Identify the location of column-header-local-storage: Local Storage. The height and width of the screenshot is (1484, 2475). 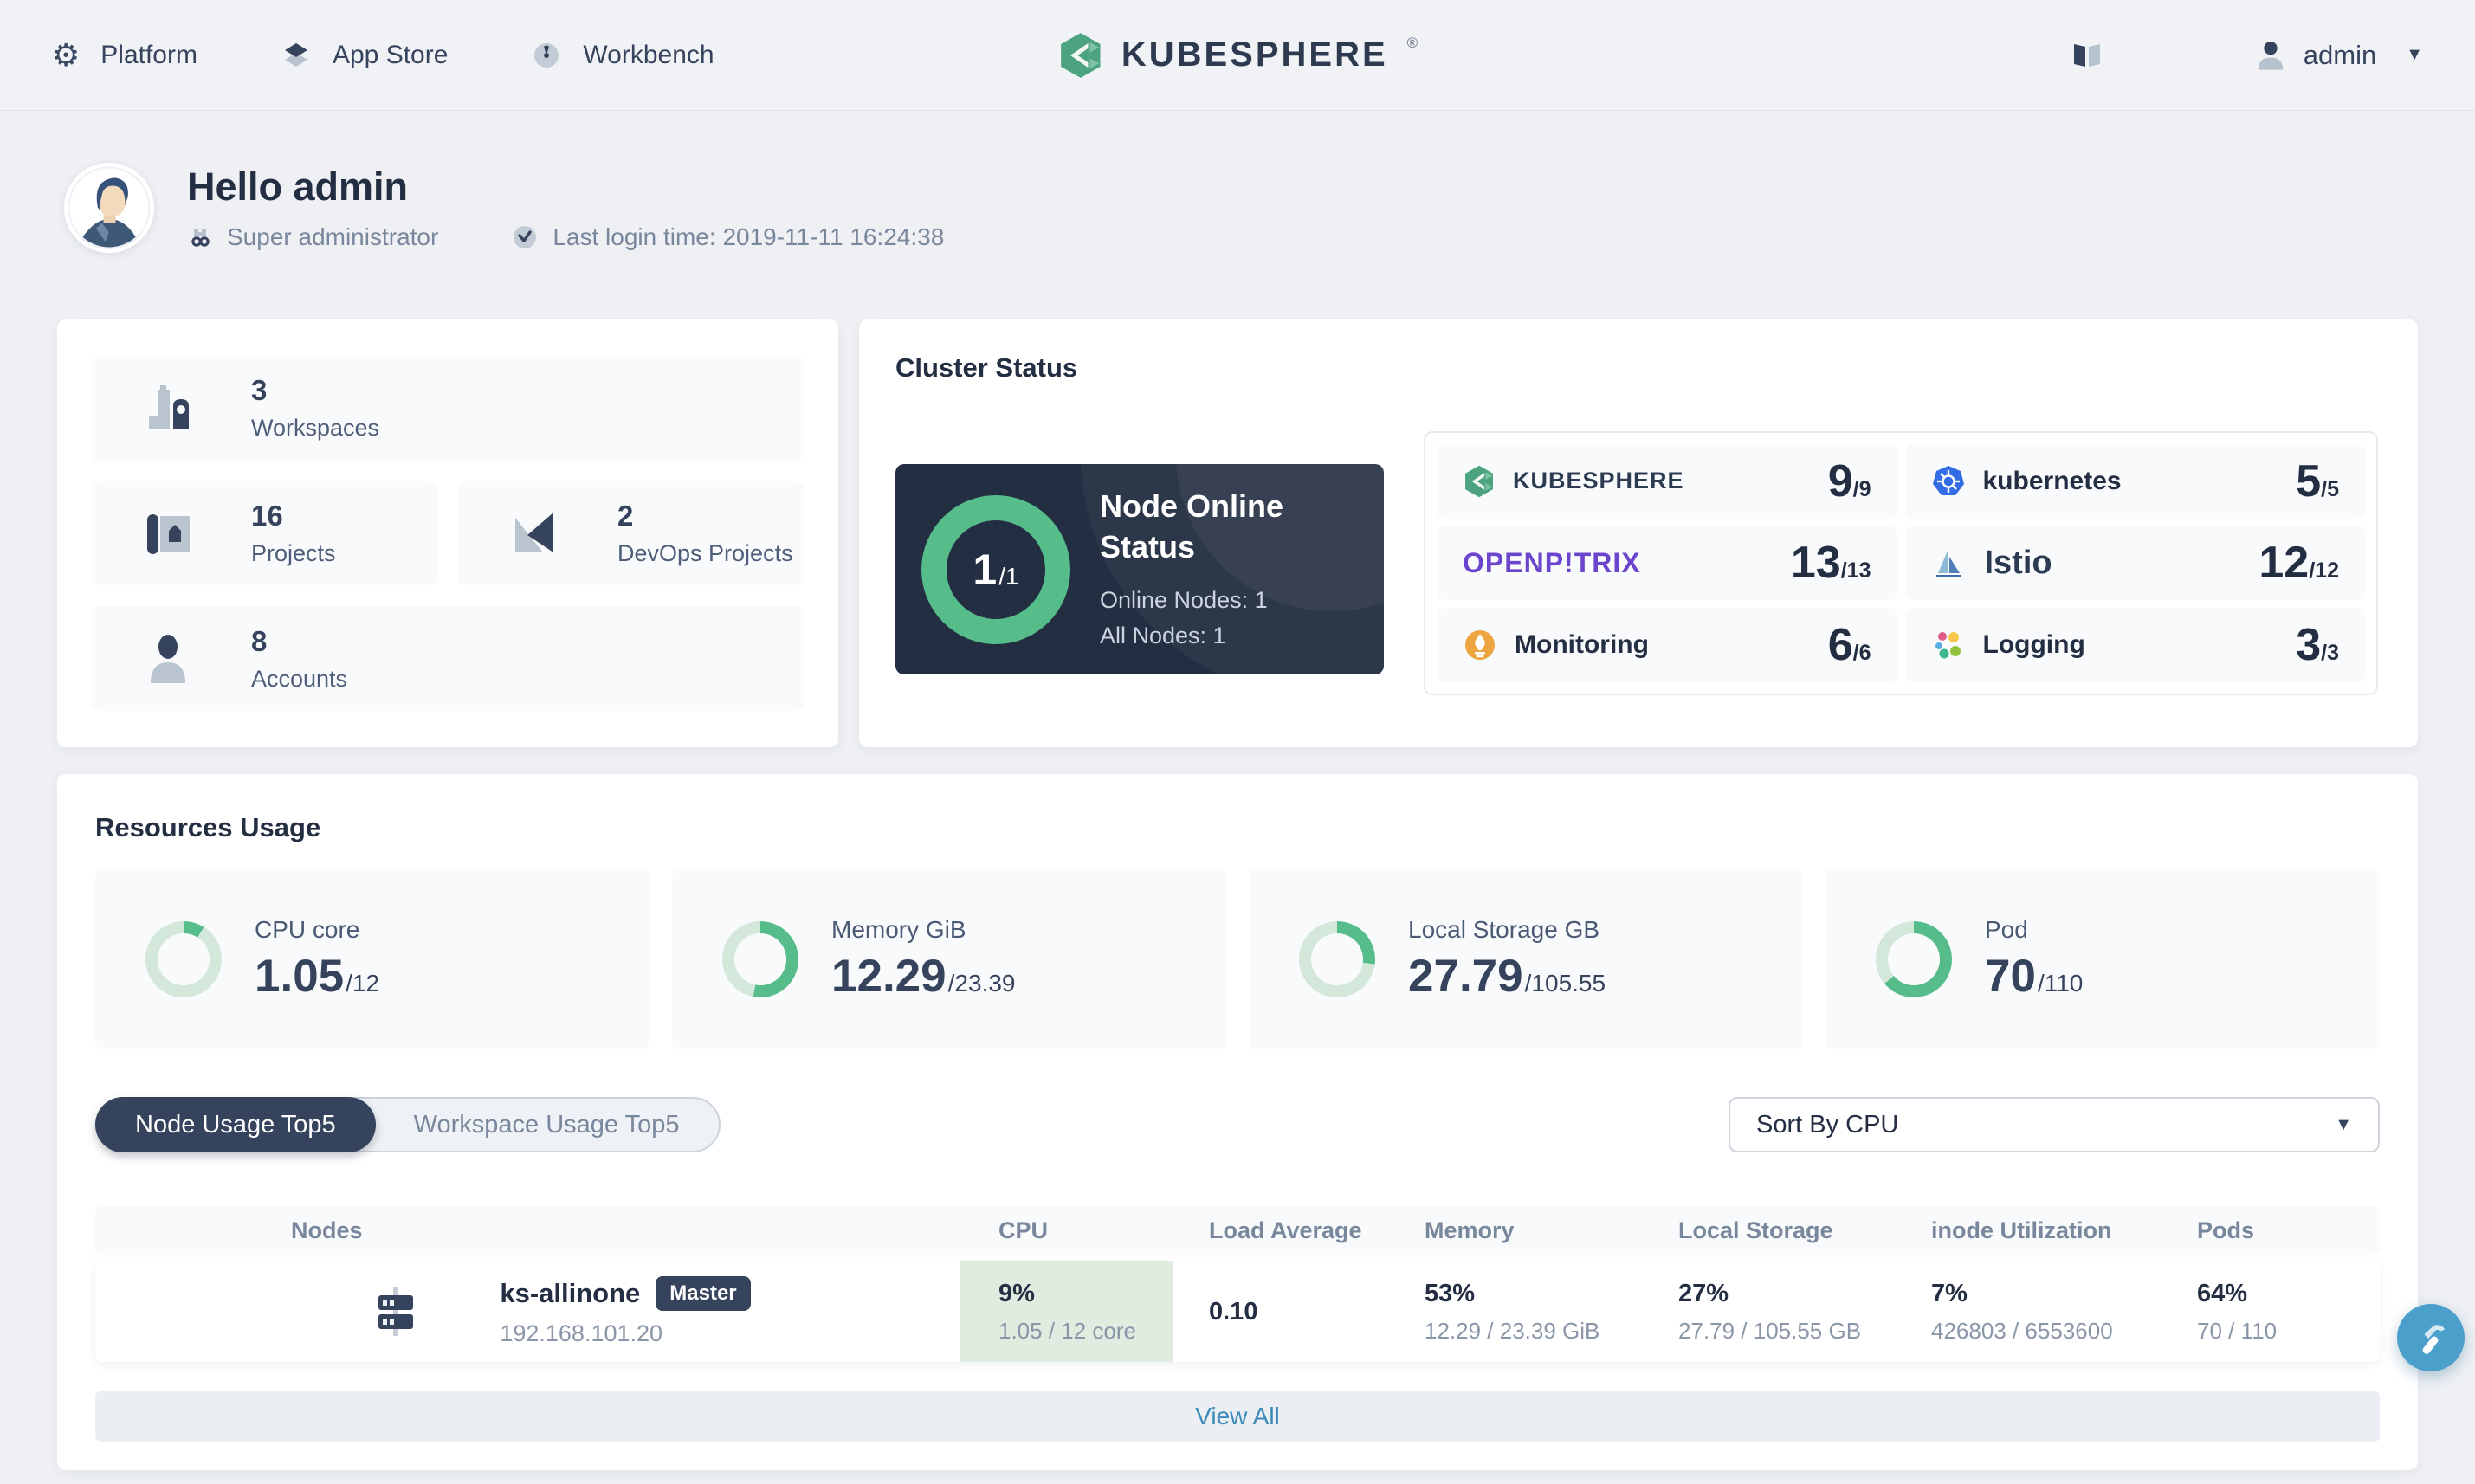
(1755, 1229).